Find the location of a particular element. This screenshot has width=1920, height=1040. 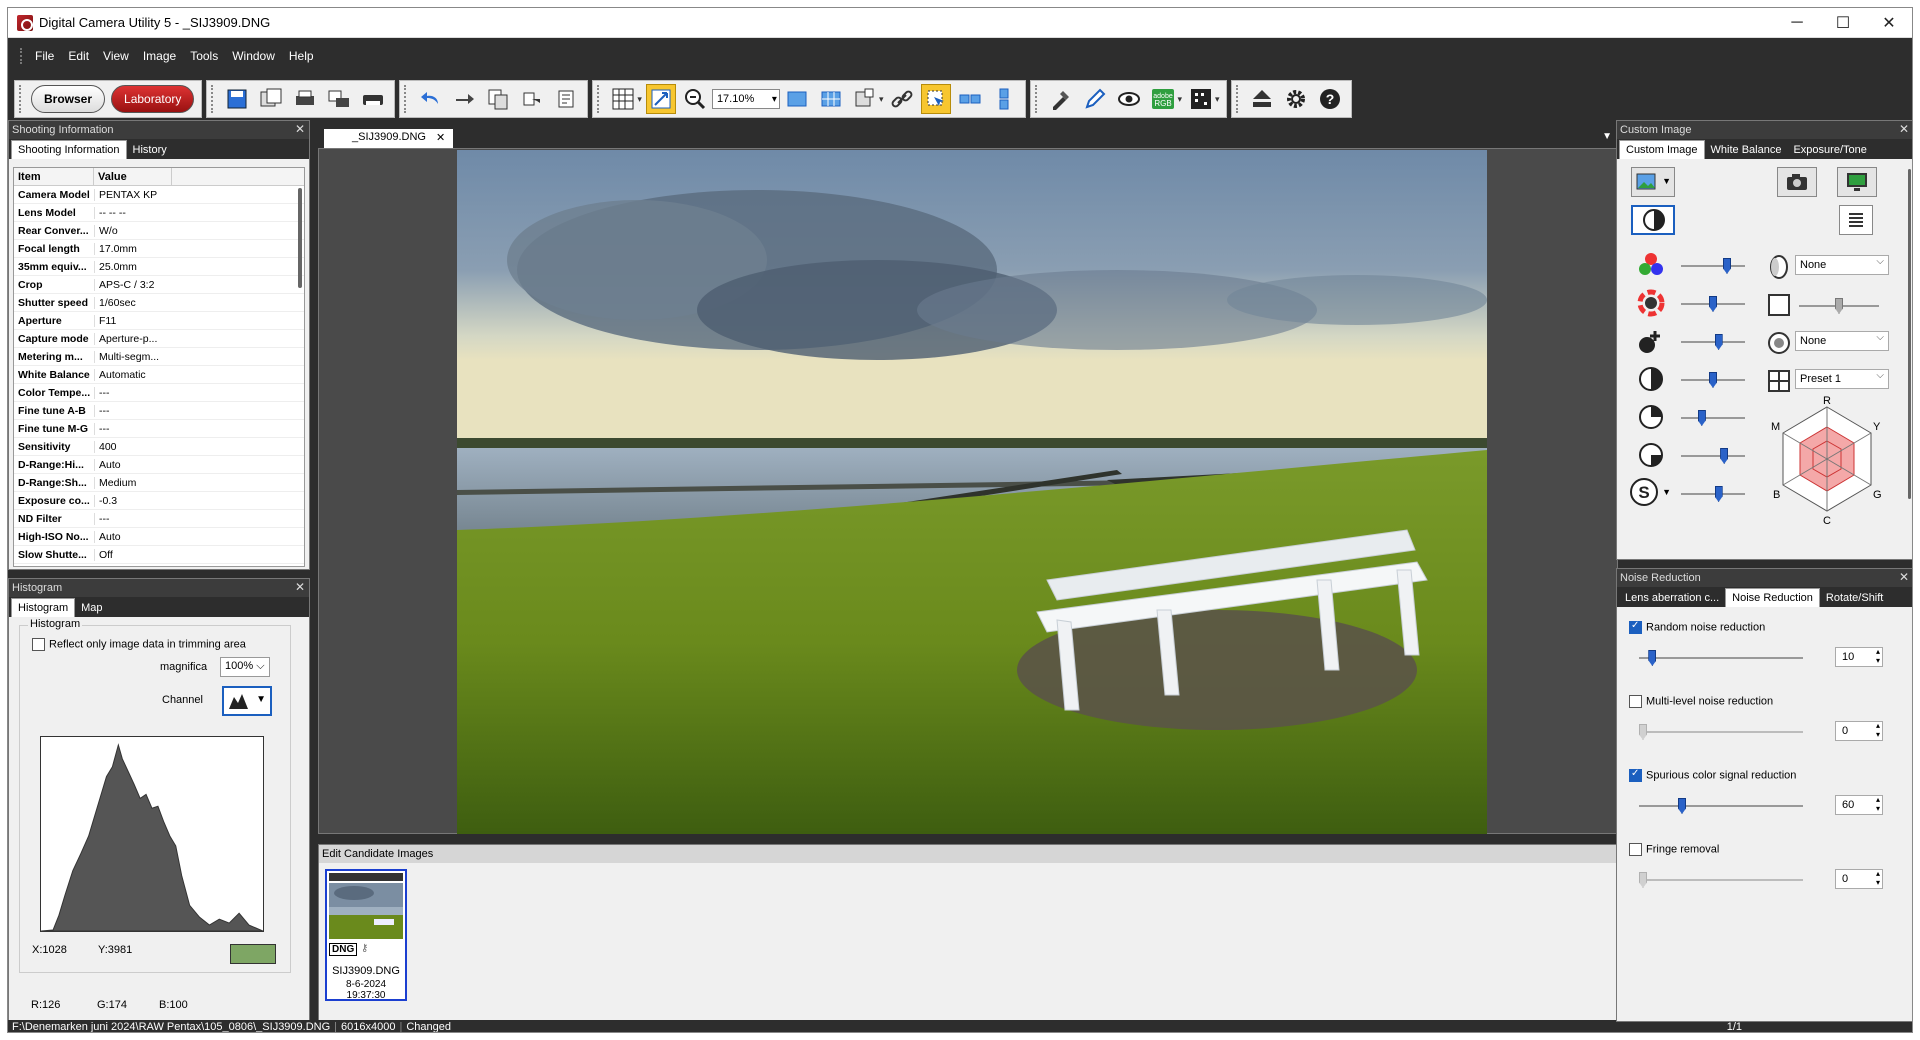

table-row: Fine tune M-G --- is located at coordinates (159, 429).